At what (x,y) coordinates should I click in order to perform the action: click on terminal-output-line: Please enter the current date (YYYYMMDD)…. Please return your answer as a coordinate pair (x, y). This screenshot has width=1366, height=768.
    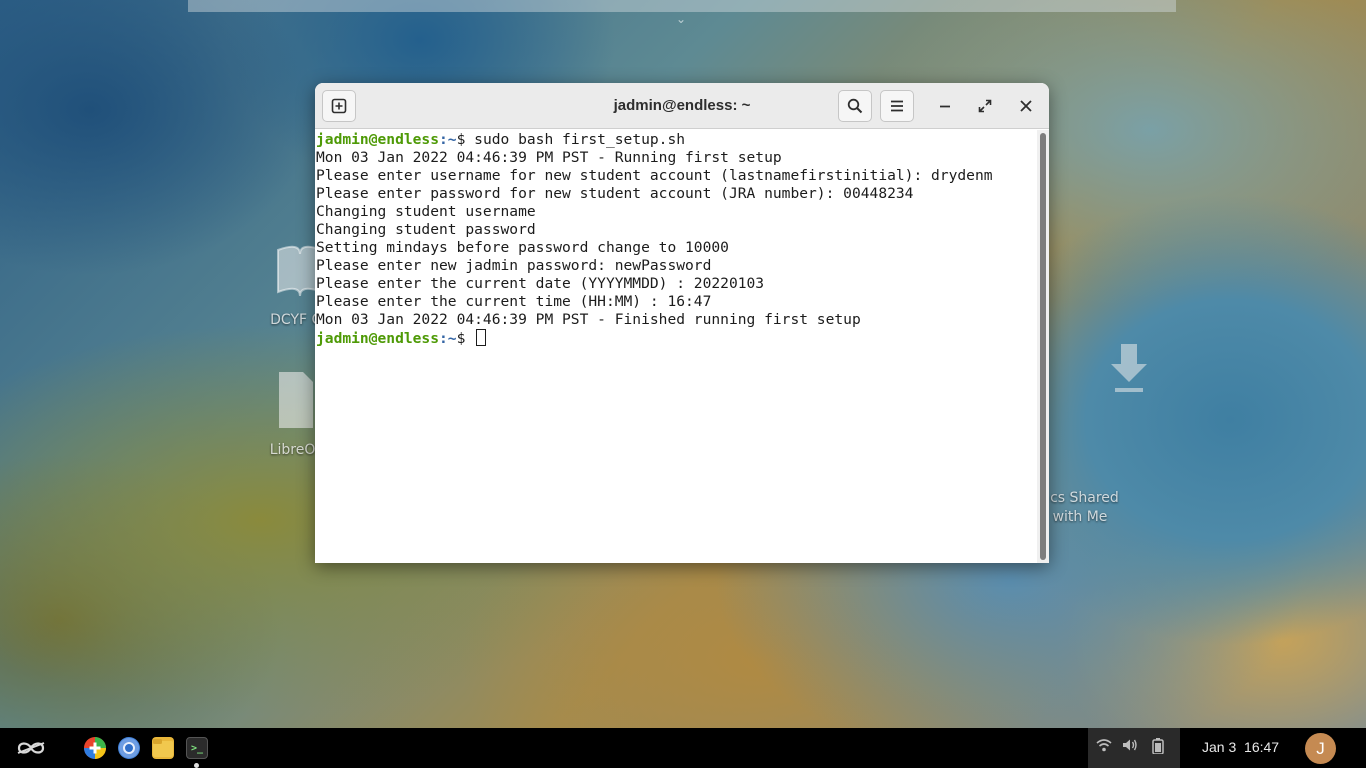
    Looking at the image, I should click on (540, 283).